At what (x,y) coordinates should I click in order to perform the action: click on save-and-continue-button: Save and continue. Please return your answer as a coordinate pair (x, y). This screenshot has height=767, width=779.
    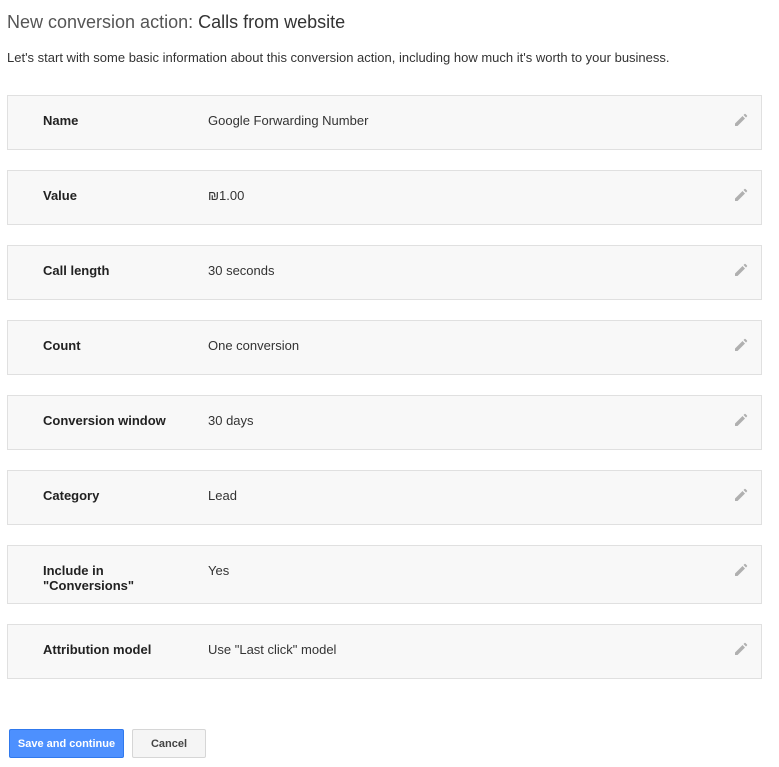
    Looking at the image, I should click on (66, 743).